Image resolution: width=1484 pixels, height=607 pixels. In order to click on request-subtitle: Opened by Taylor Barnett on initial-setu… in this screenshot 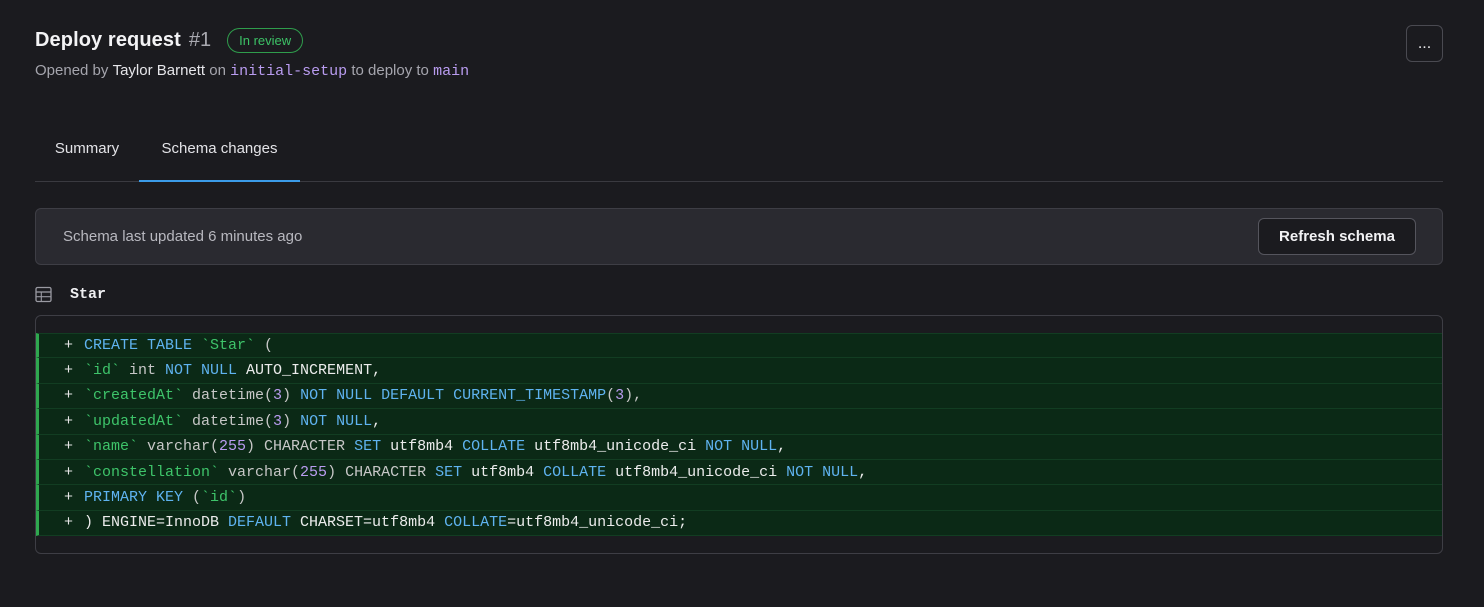, I will do `click(252, 71)`.